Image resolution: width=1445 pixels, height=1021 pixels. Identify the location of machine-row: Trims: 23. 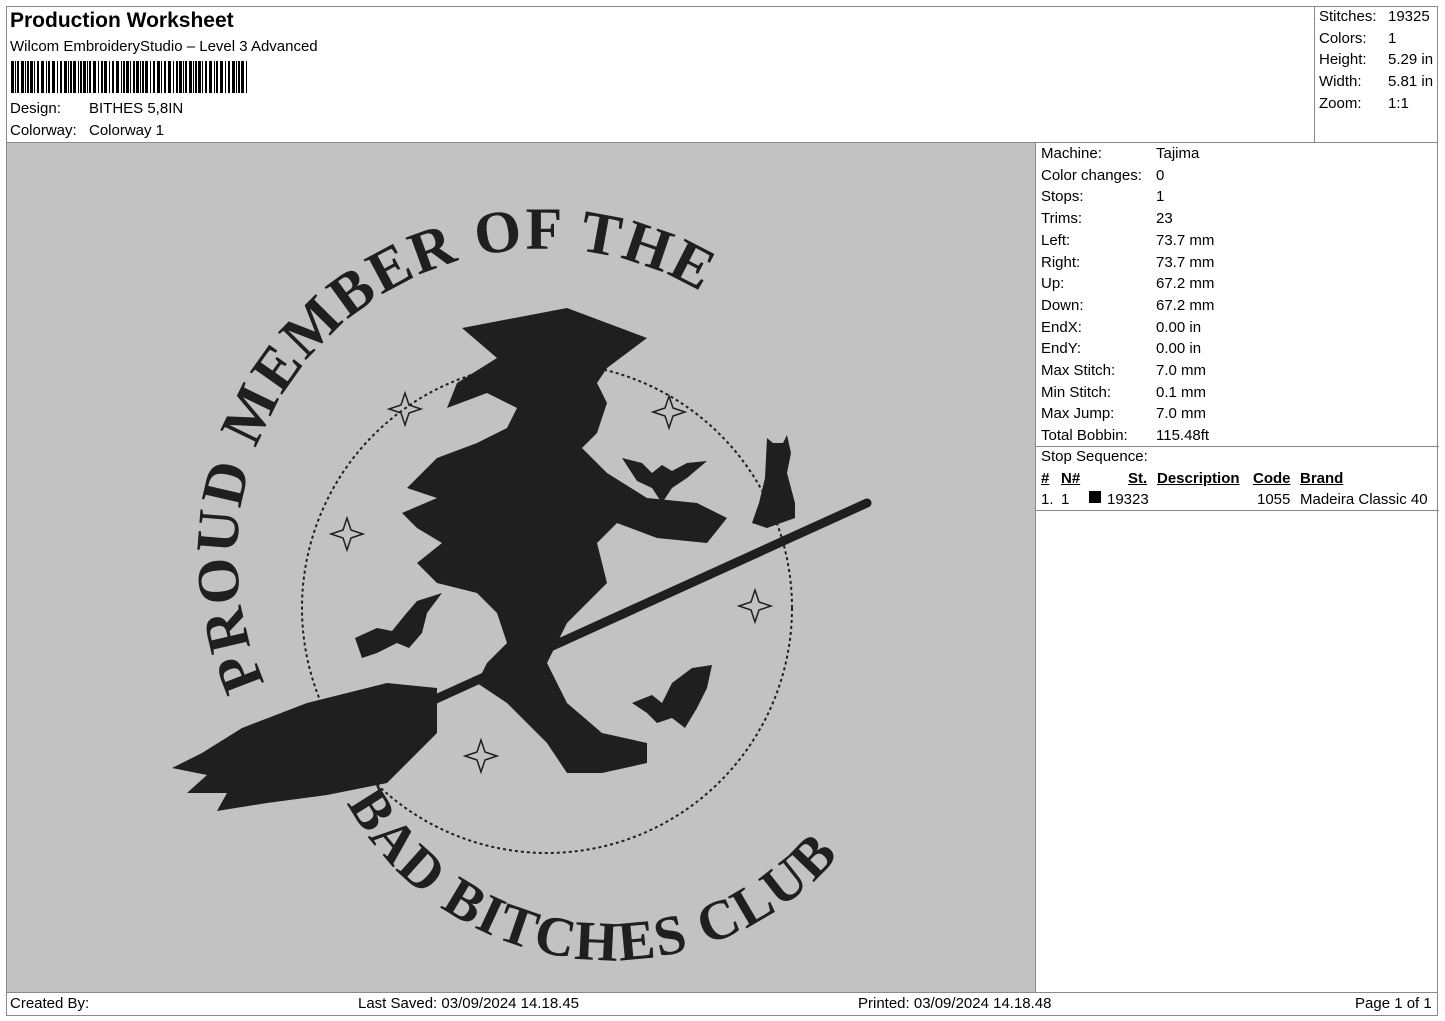
(1107, 218).